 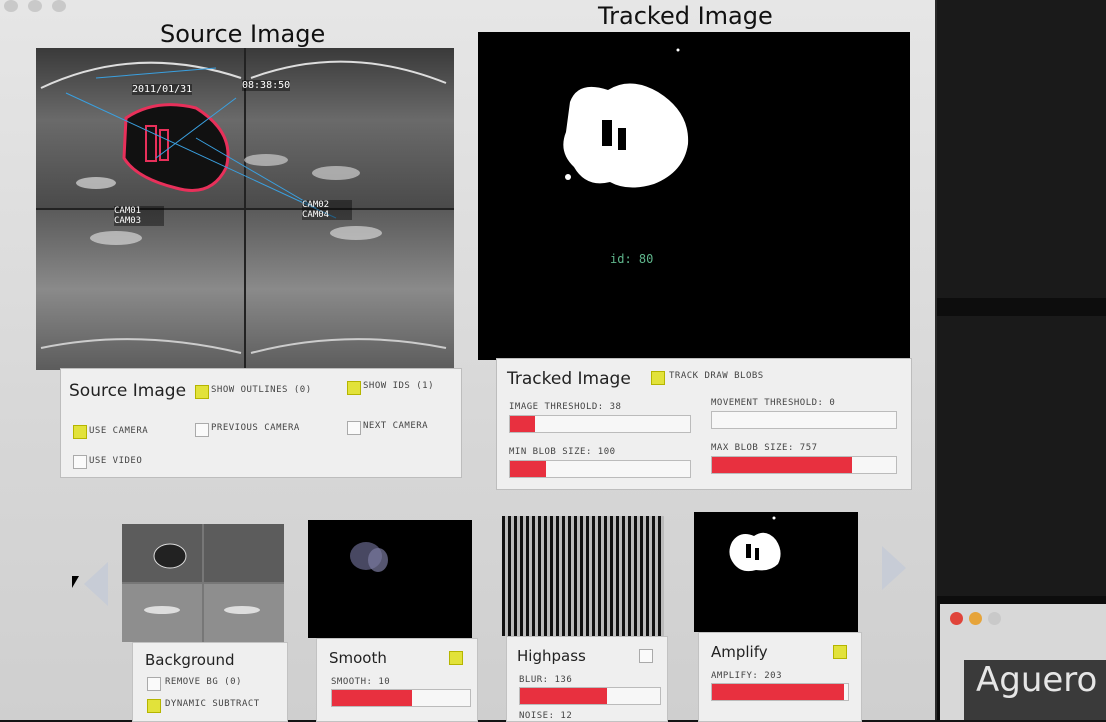 What do you see at coordinates (456, 658) in the screenshot?
I see `smooth-enable-checkbox` at bounding box center [456, 658].